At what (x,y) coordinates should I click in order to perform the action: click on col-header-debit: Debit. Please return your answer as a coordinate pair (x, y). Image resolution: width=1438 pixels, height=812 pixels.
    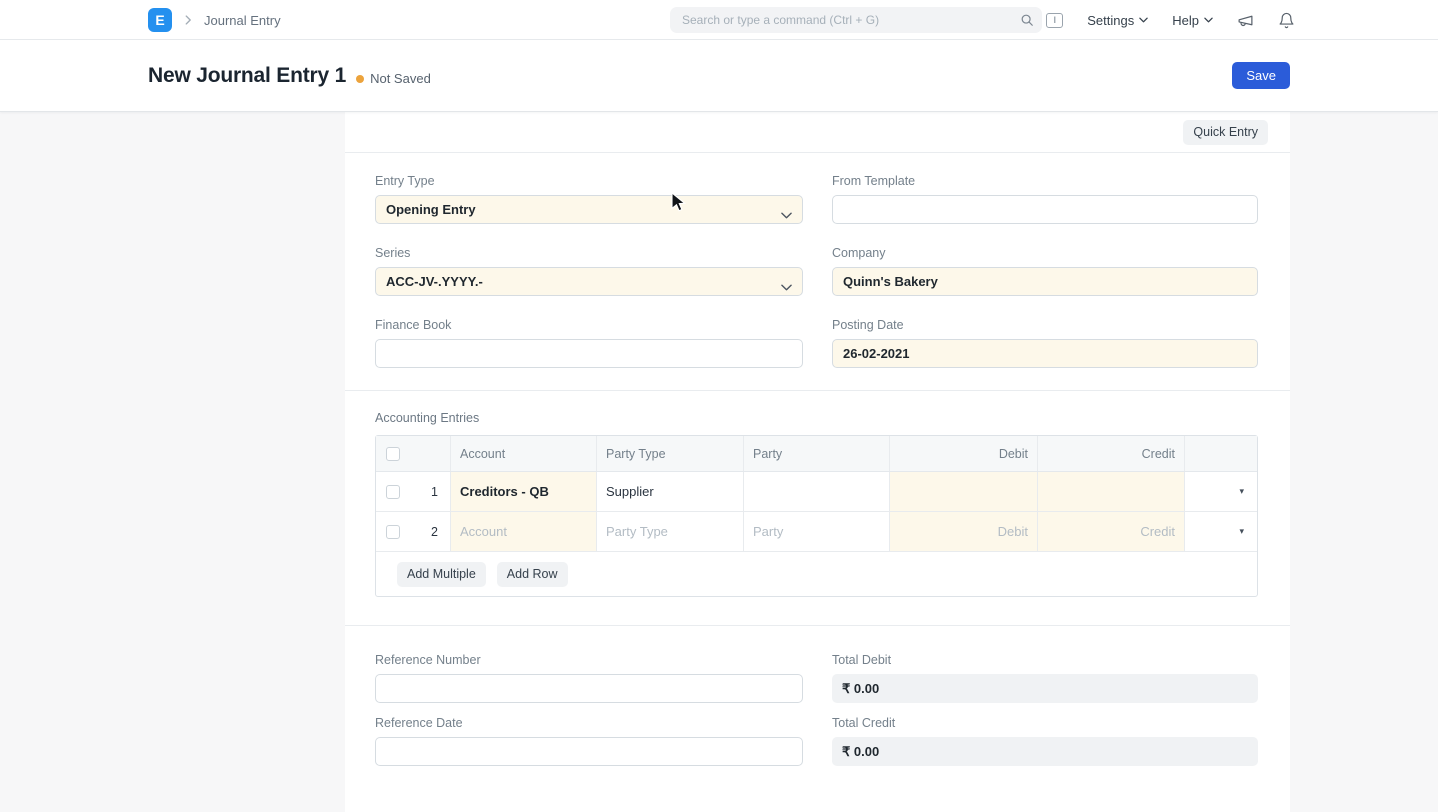
    Looking at the image, I should click on (964, 453).